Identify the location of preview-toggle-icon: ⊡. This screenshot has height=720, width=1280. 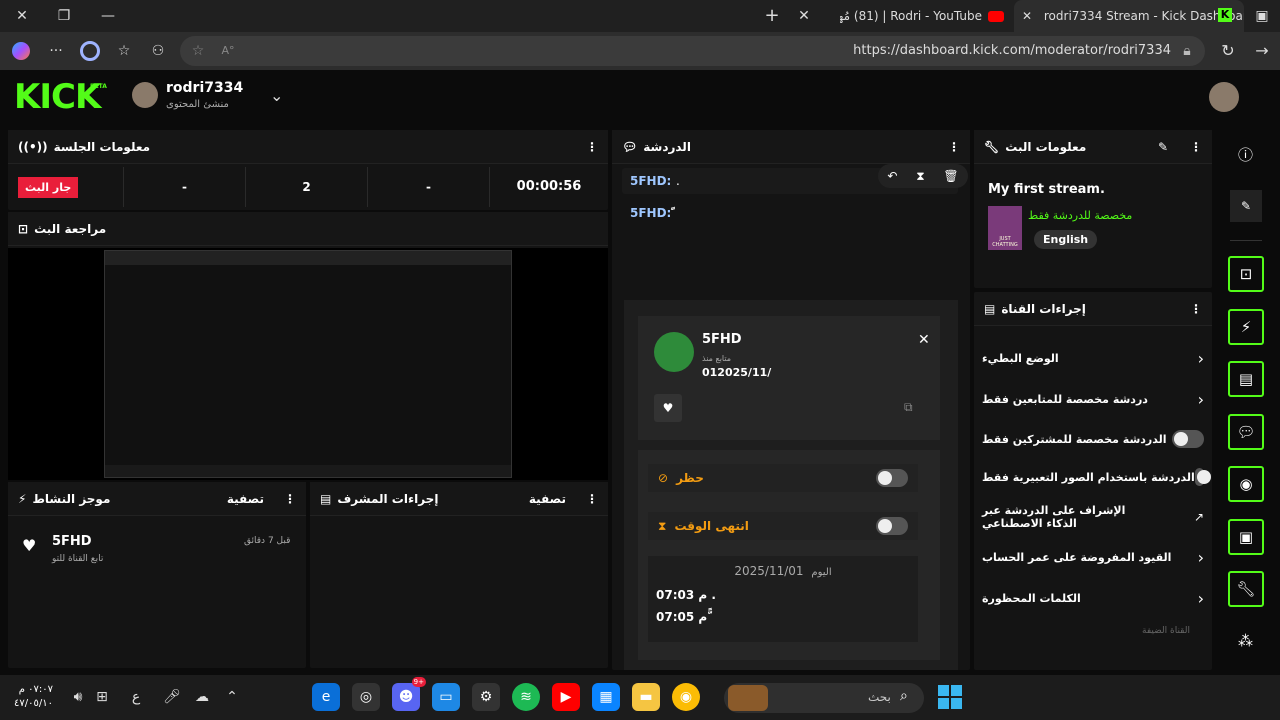
(1246, 274).